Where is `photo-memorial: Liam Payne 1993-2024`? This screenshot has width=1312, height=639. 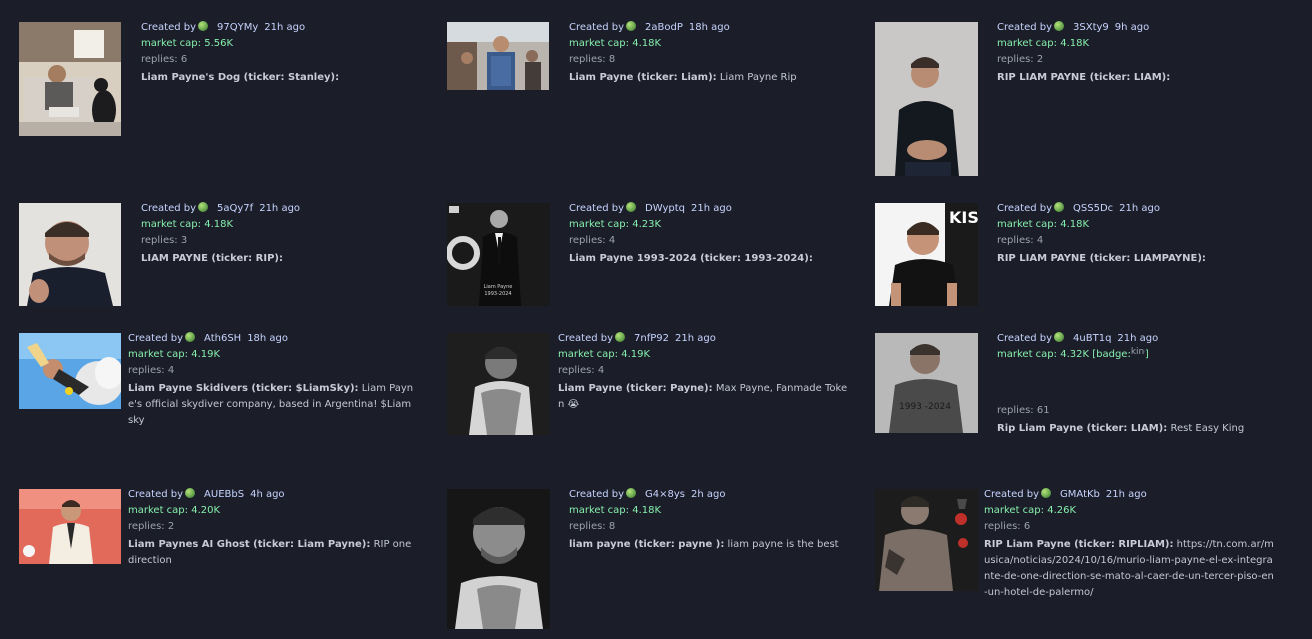 photo-memorial: Liam Payne 1993-2024 is located at coordinates (498, 254).